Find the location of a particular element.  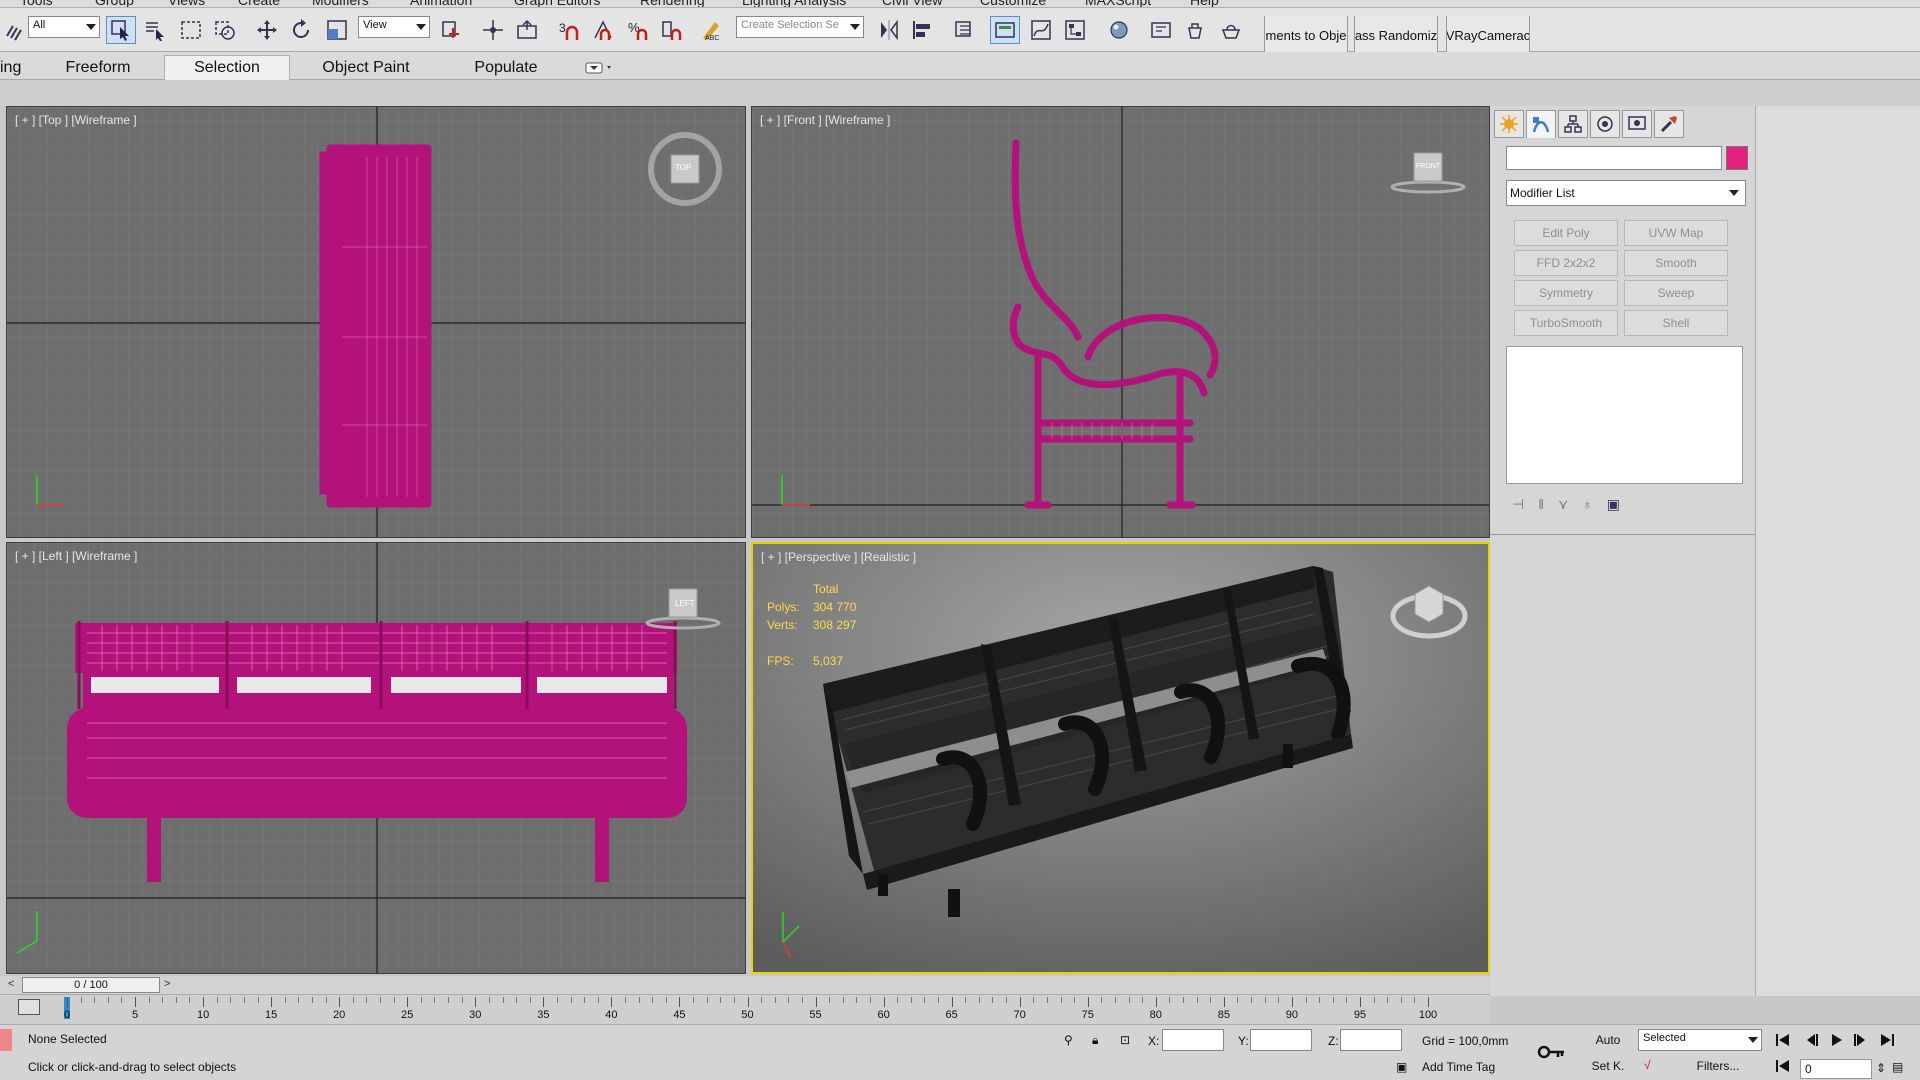

show-end-result-icon: ‖ is located at coordinates (1541, 507).